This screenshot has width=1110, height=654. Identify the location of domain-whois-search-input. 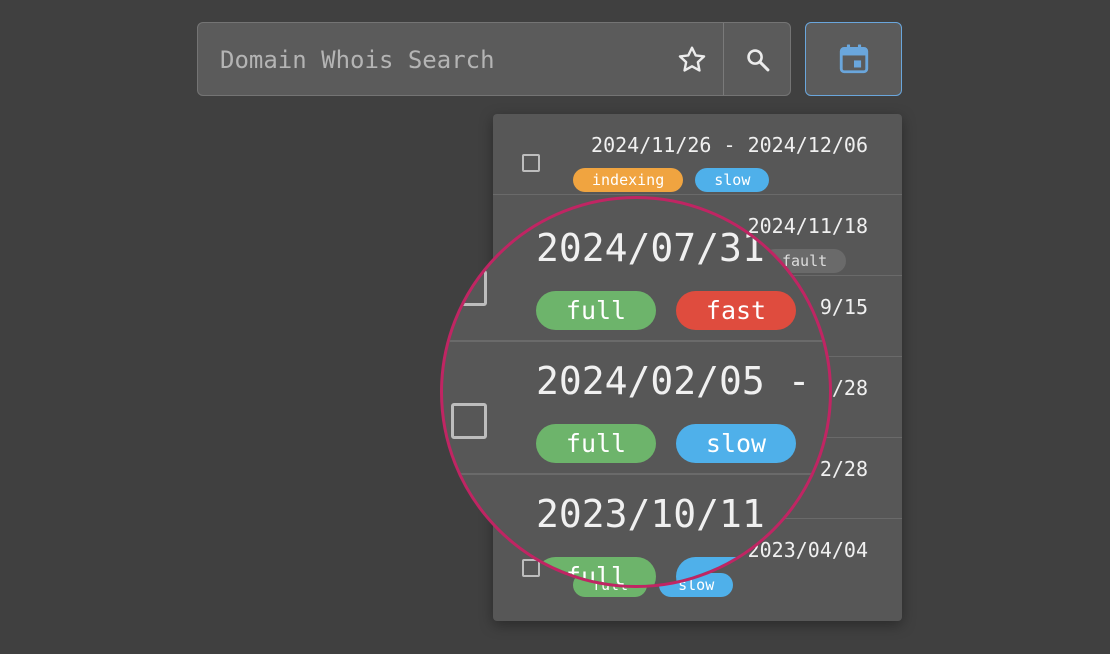
(440, 60).